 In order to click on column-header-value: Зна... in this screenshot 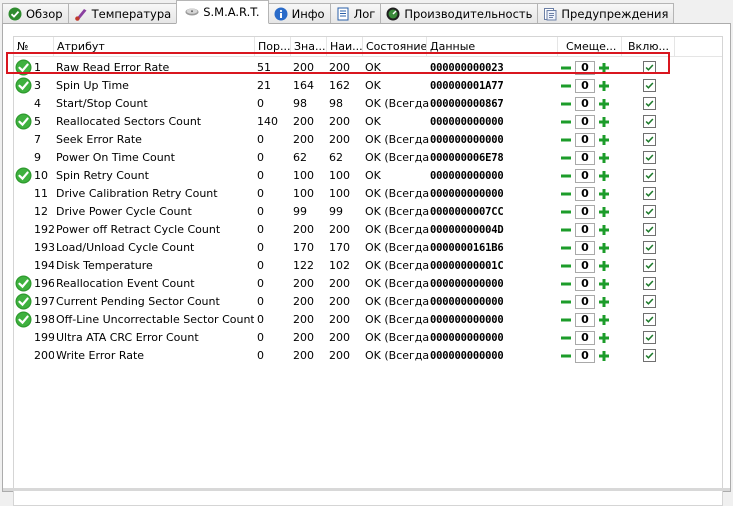, I will do `click(309, 47)`.